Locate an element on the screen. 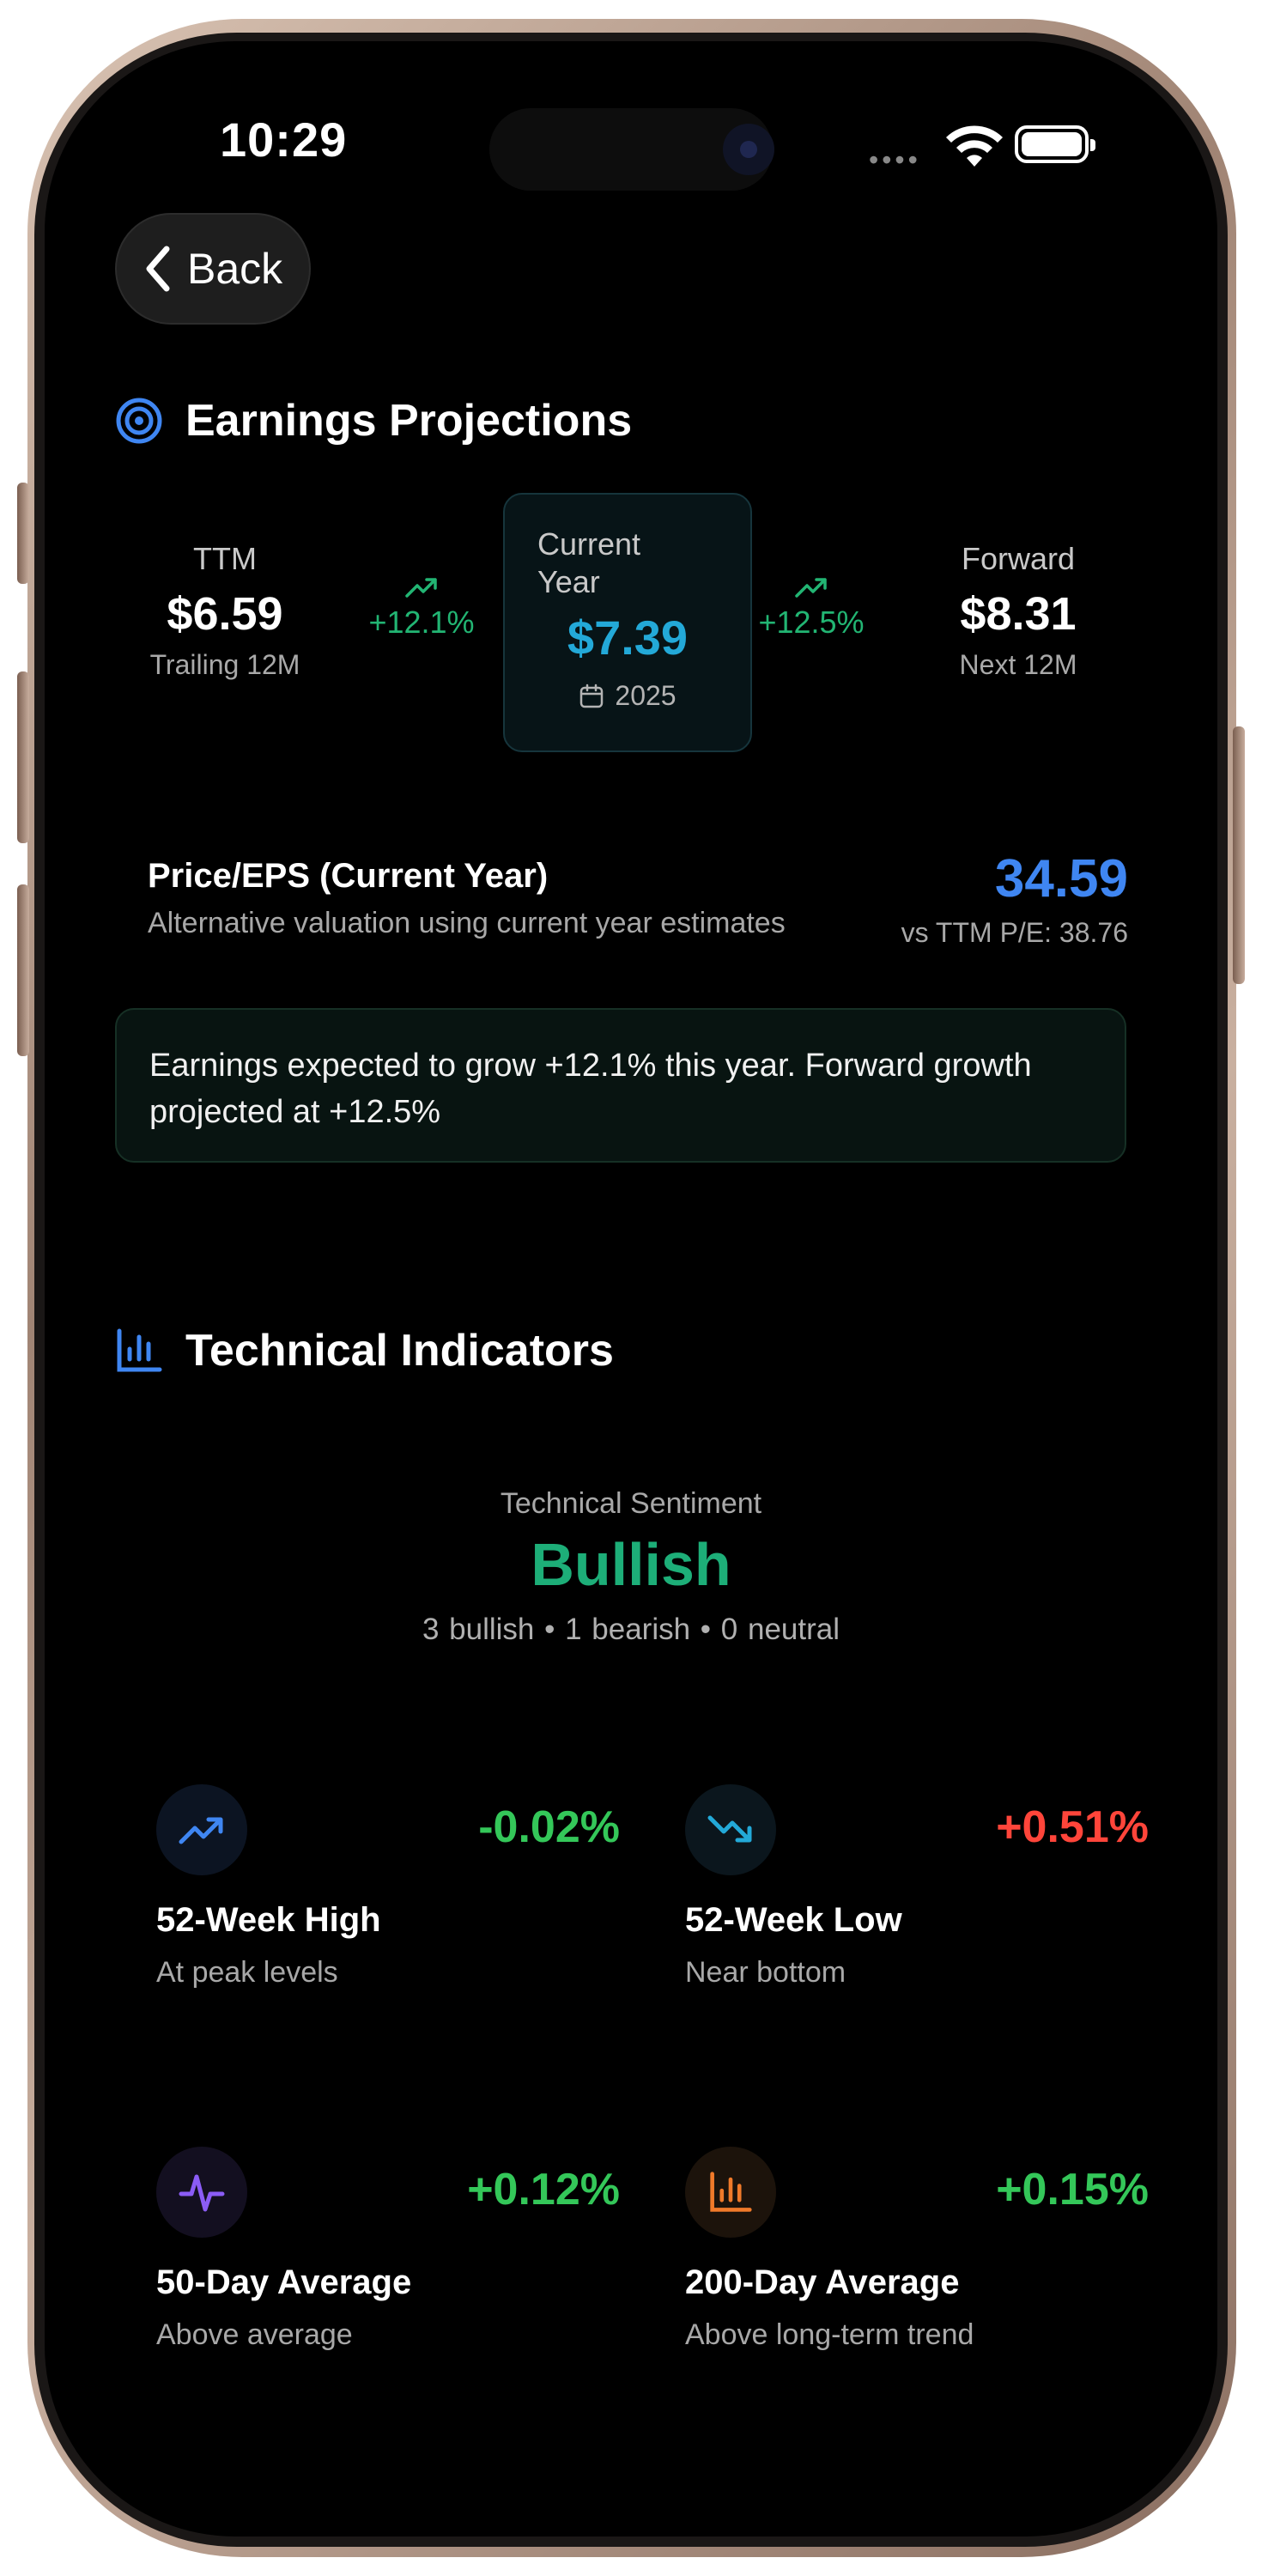 This screenshot has height=2576, width=1262. indicator-percent: +0.15% is located at coordinates (1072, 2190).